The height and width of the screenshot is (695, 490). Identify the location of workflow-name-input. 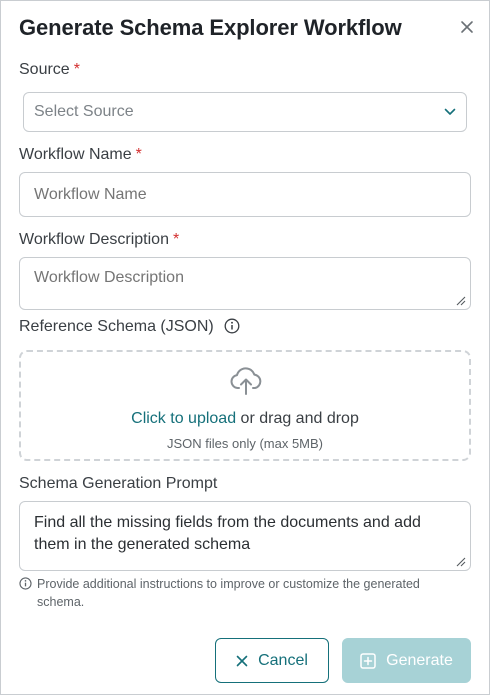
(245, 194).